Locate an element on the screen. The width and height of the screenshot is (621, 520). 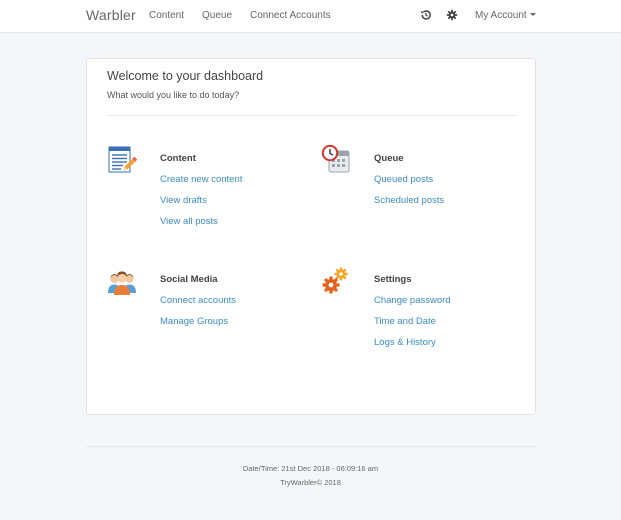
gears-icon is located at coordinates (335, 280).